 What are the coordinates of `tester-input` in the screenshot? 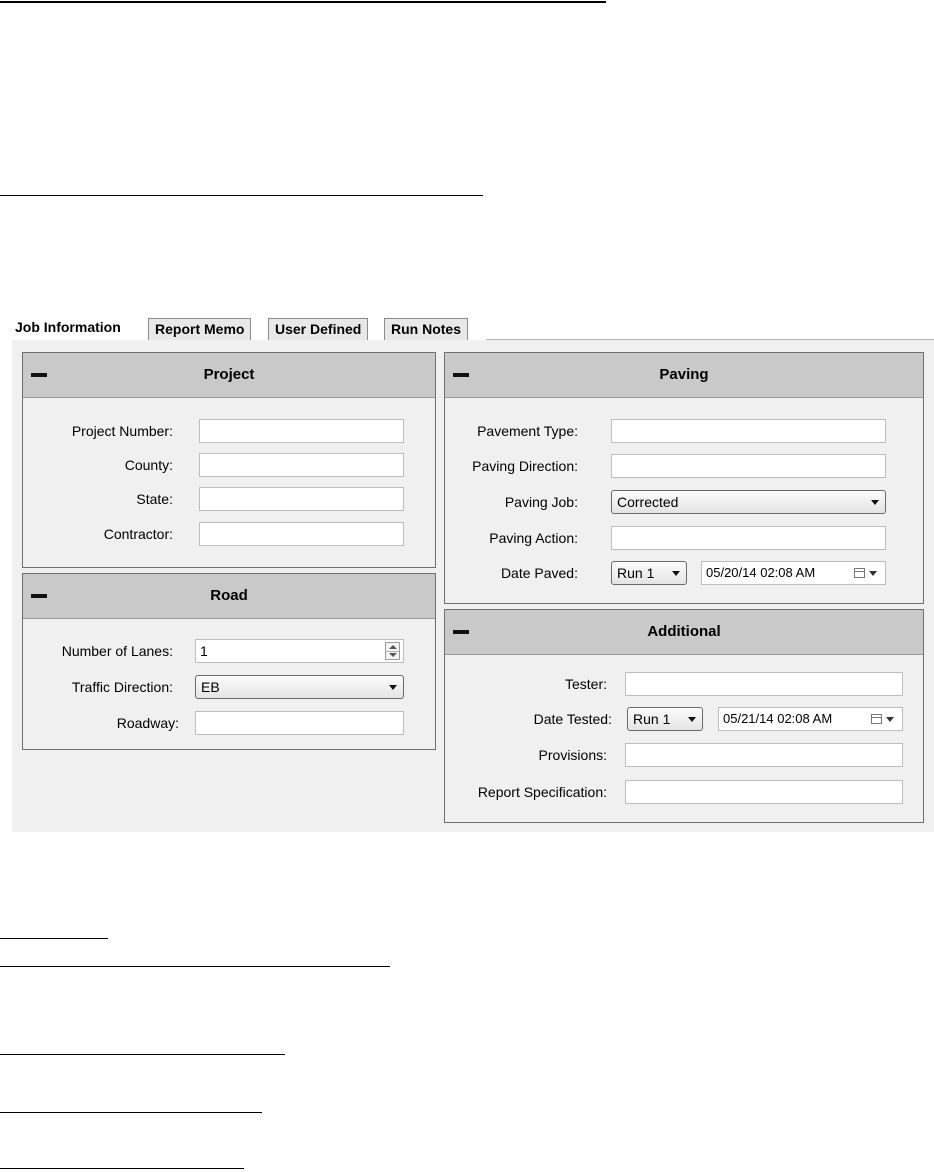 It's located at (764, 684).